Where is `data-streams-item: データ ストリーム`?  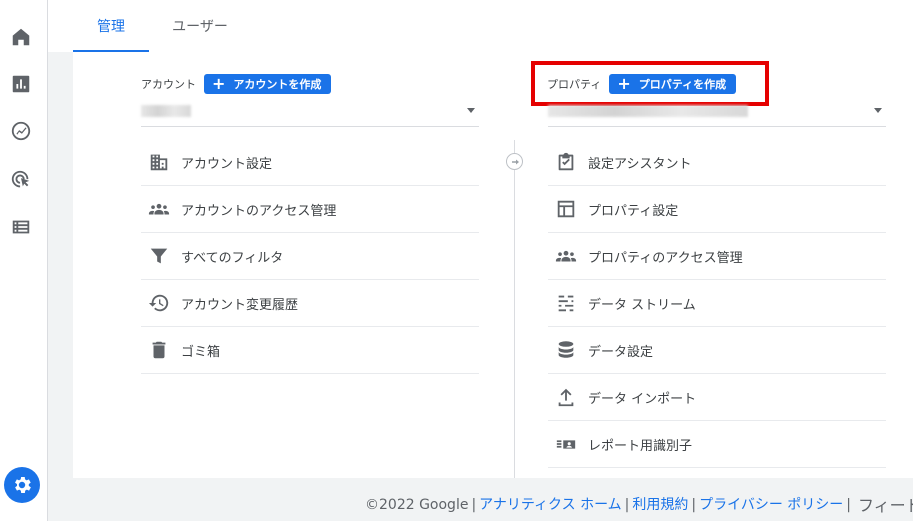
data-streams-item: データ ストリーム is located at coordinates (717, 303).